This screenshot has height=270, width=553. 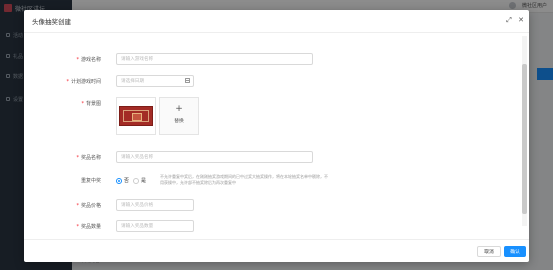 I want to click on modal-header: 头像抽奖创建 ⤢ ✕, so click(x=276, y=21).